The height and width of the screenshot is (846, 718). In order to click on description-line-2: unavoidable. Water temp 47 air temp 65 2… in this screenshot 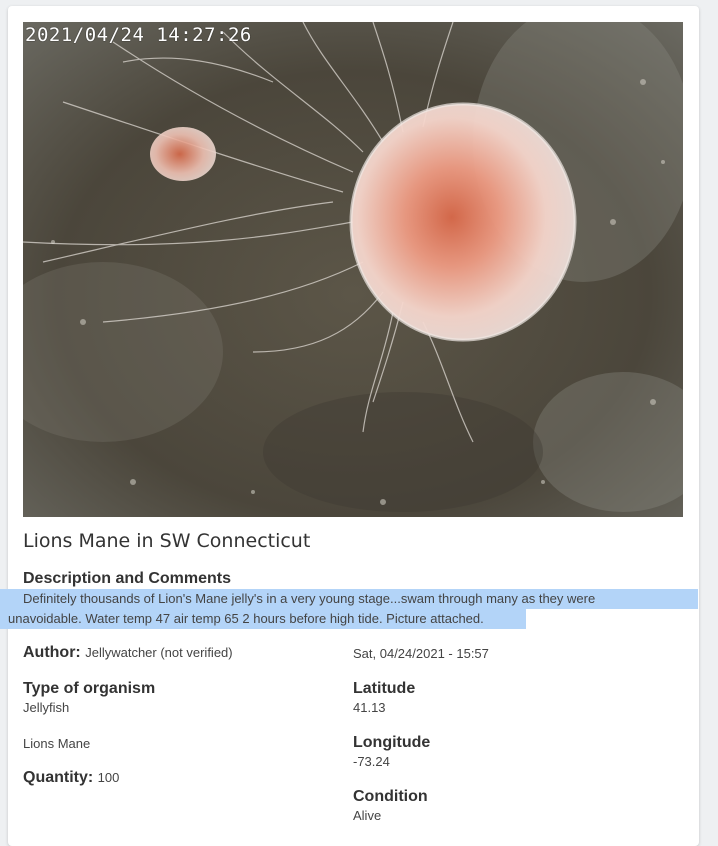, I will do `click(263, 619)`.